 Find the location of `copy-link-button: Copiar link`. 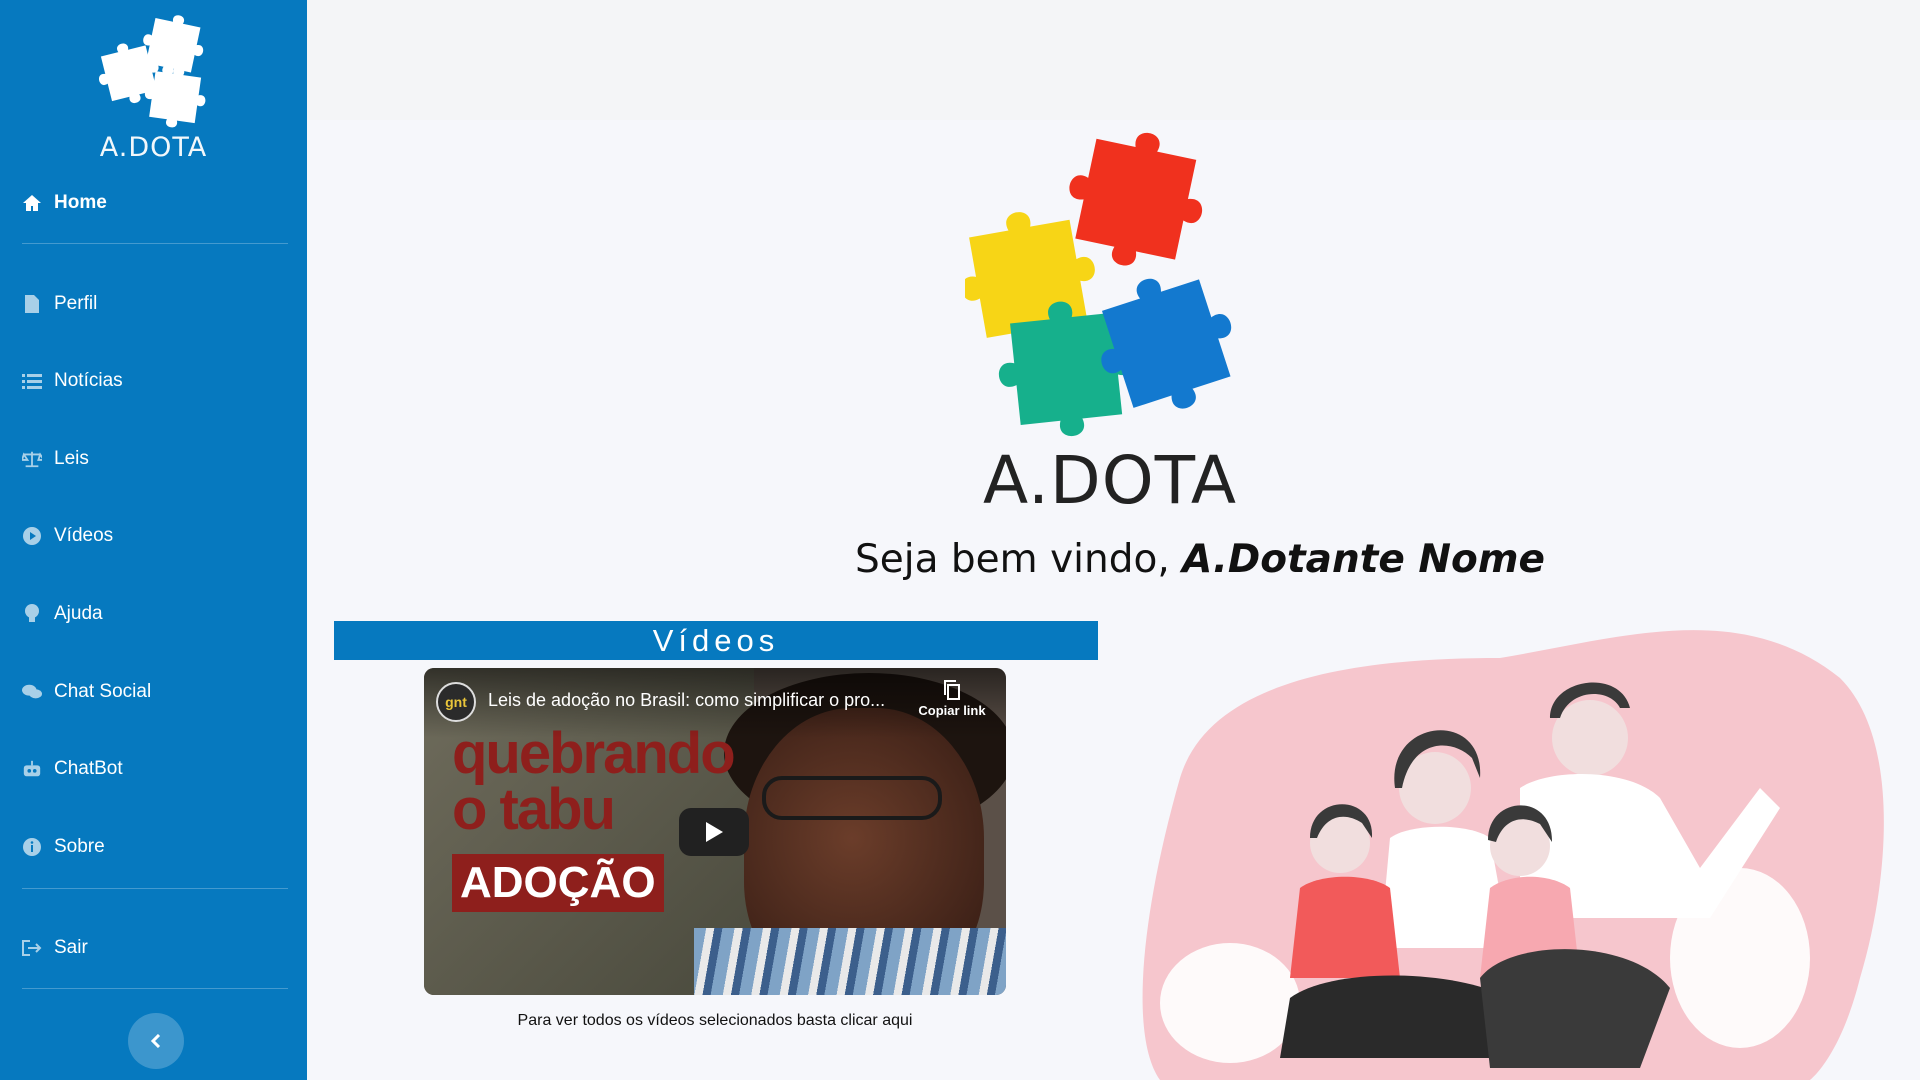

copy-link-button: Copiar link is located at coordinates (952, 699).